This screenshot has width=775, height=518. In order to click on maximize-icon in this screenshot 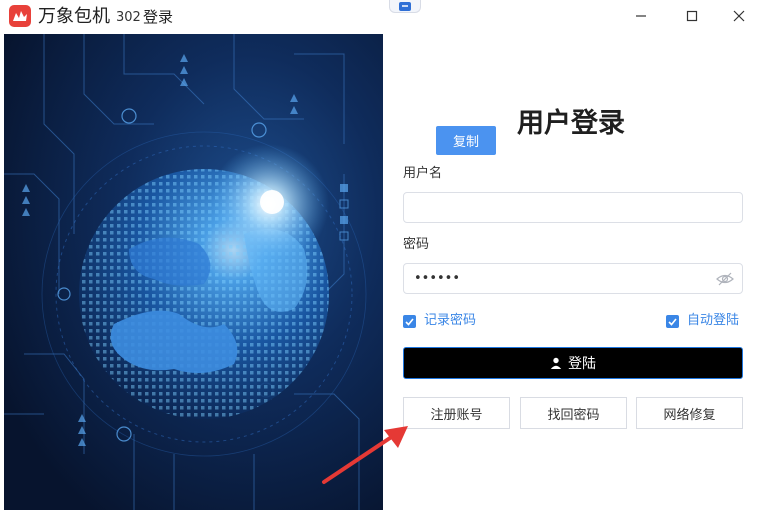, I will do `click(692, 16)`.